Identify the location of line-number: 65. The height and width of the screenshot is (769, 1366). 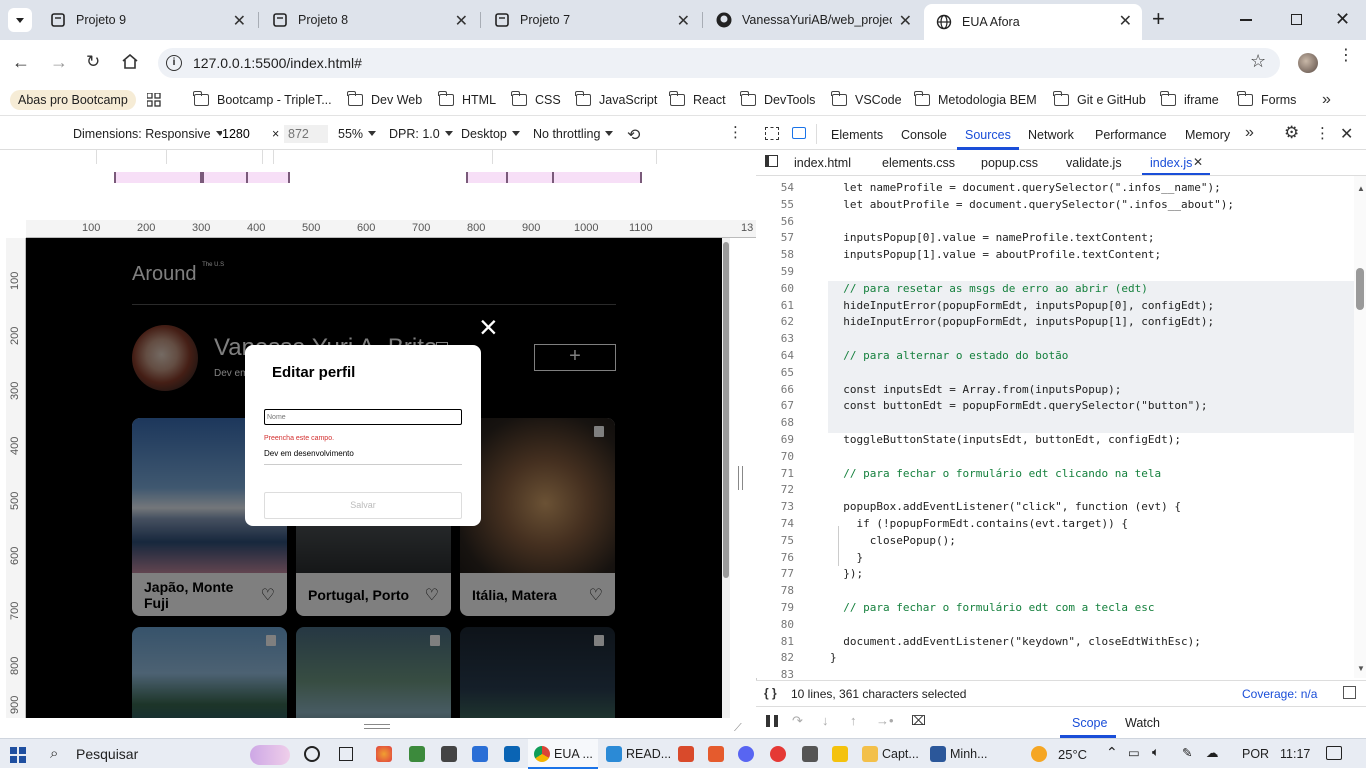
(780, 372).